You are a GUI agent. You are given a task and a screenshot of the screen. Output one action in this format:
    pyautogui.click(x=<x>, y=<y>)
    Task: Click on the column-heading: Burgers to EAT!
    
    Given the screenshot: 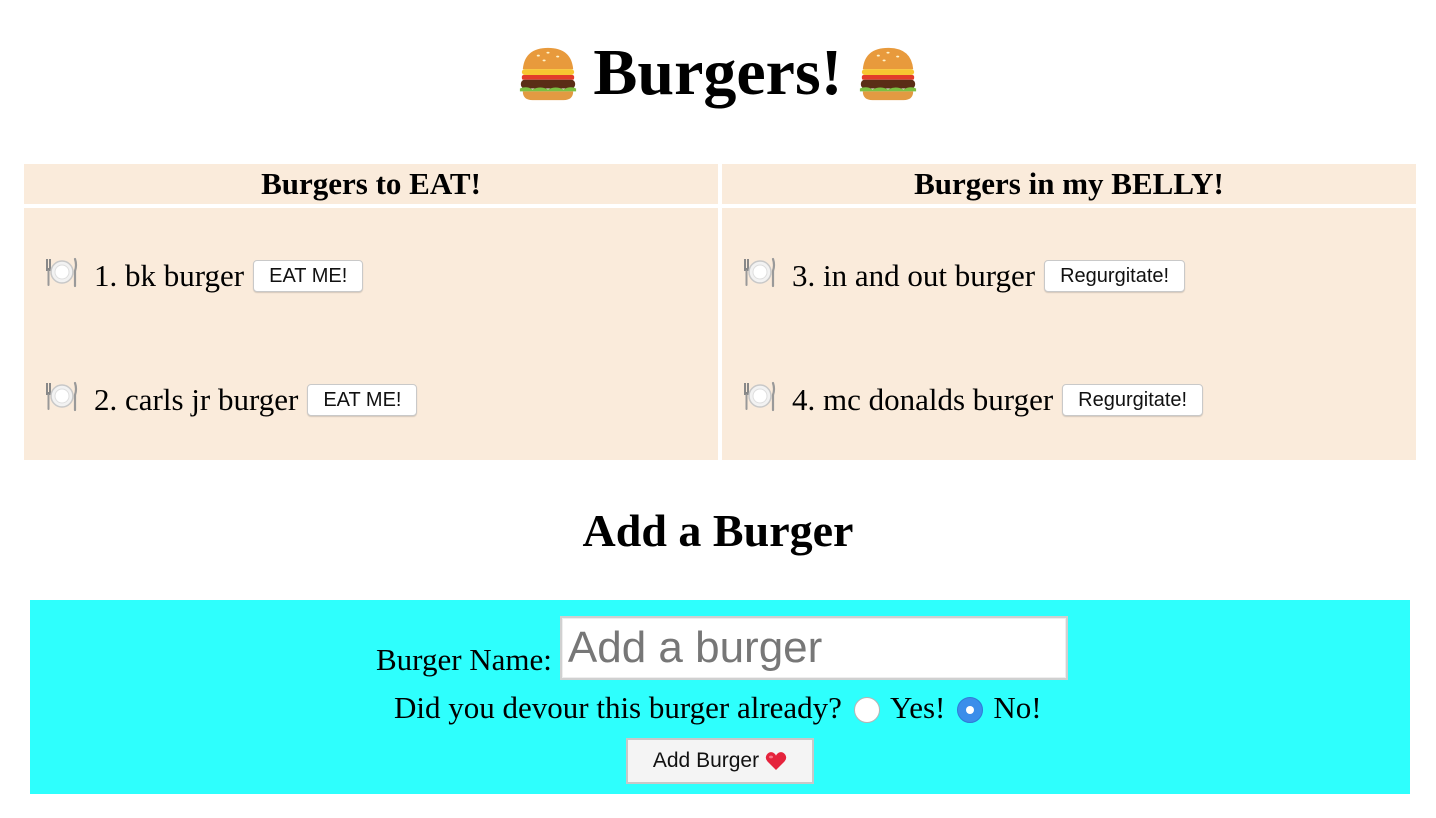 What is the action you would take?
    pyautogui.click(x=371, y=184)
    